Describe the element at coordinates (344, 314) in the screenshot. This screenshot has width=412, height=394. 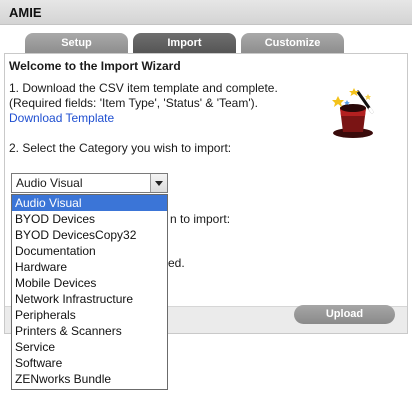
I see `upload-button: Upload` at that location.